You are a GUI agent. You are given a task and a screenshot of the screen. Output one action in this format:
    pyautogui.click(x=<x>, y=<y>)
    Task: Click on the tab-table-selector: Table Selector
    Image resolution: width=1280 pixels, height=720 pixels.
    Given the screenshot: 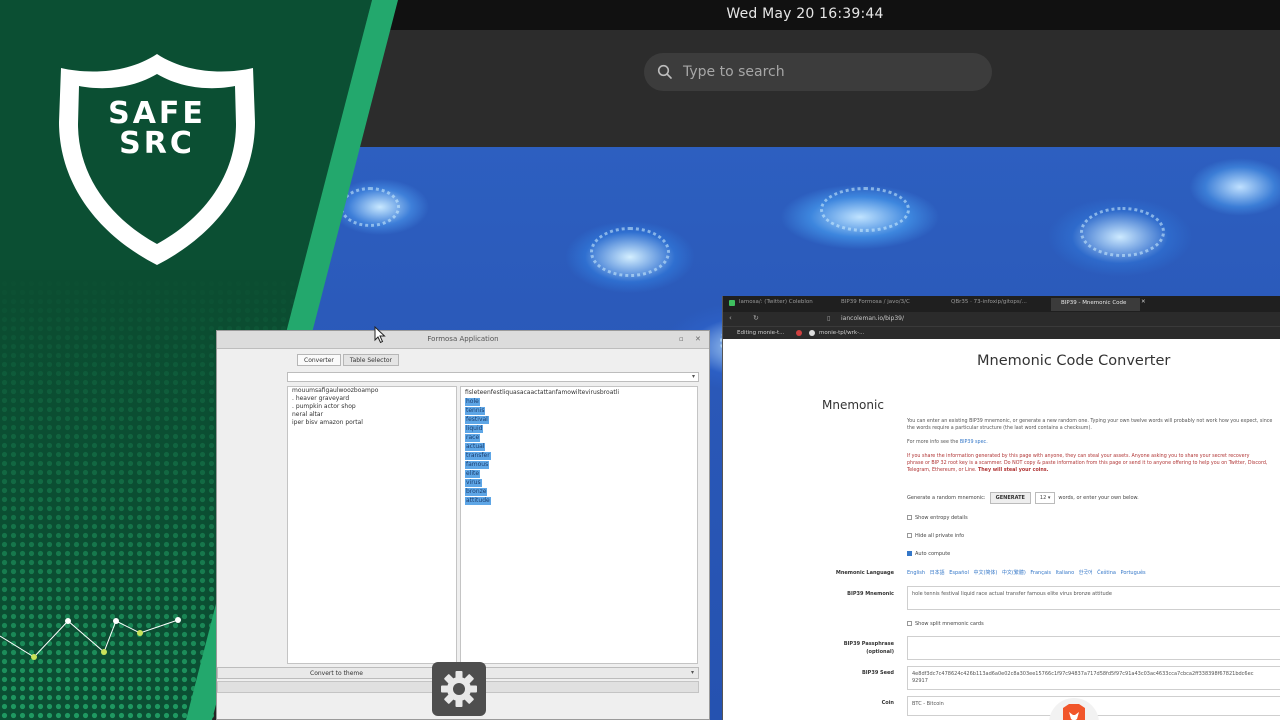 What is the action you would take?
    pyautogui.click(x=370, y=360)
    